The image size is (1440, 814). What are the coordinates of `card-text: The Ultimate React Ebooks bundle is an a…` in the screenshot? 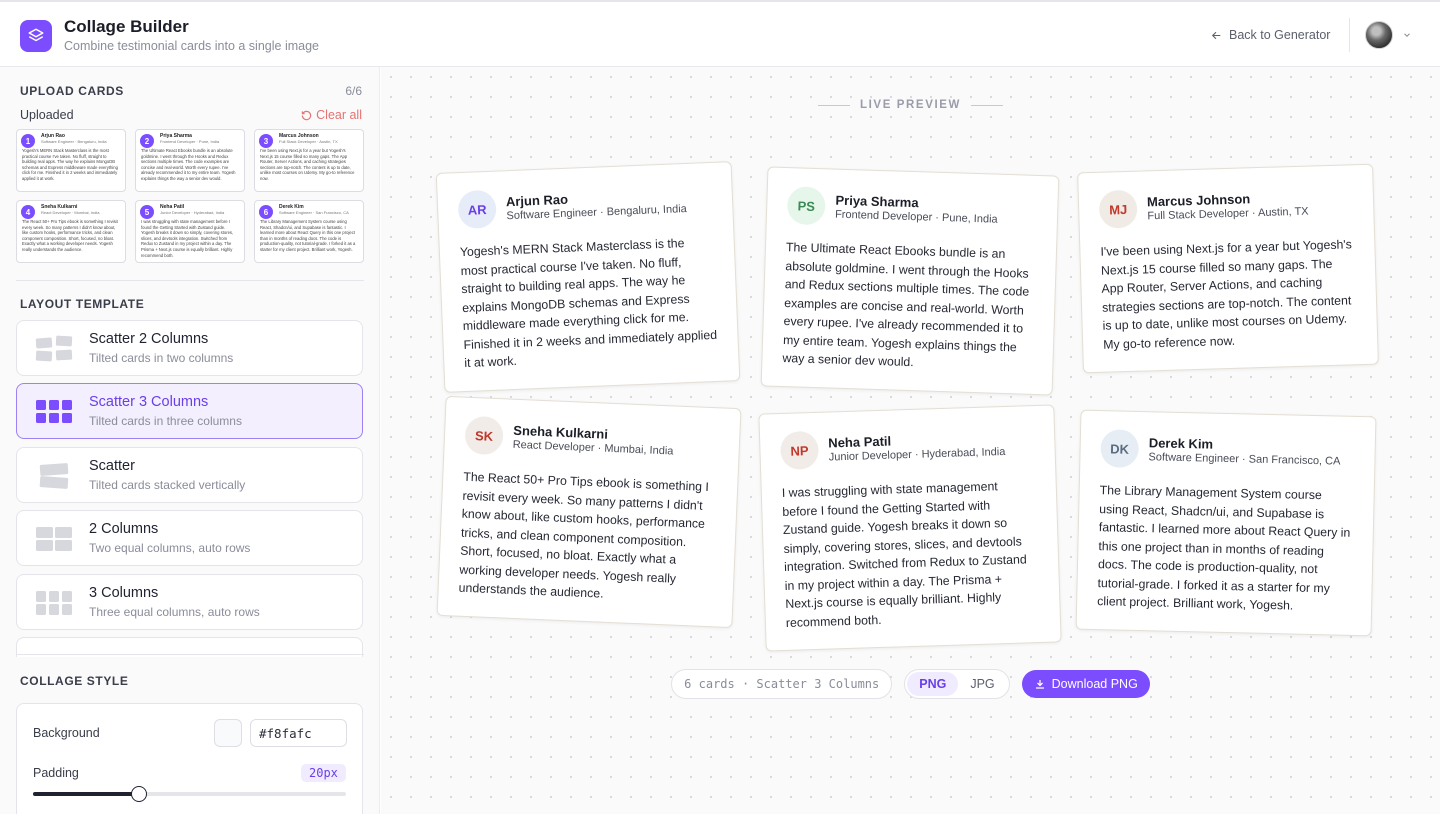 It's located at (906, 305).